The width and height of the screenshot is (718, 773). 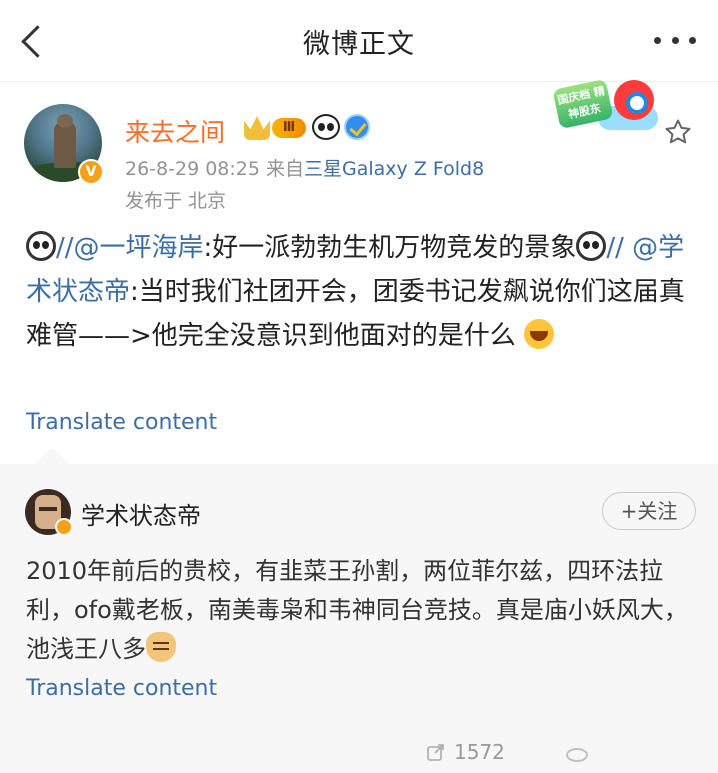 I want to click on post-meta: 26-8-29 08:25 来自三星Galaxy Z Fold8, so click(x=304, y=167).